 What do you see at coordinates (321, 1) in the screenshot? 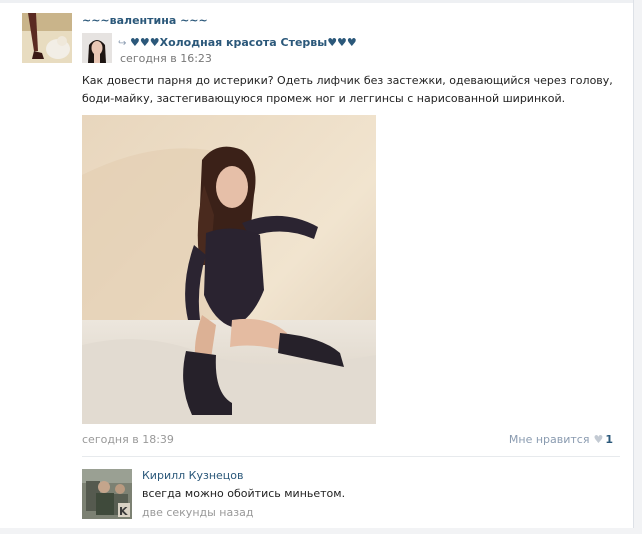
I see `top-border` at bounding box center [321, 1].